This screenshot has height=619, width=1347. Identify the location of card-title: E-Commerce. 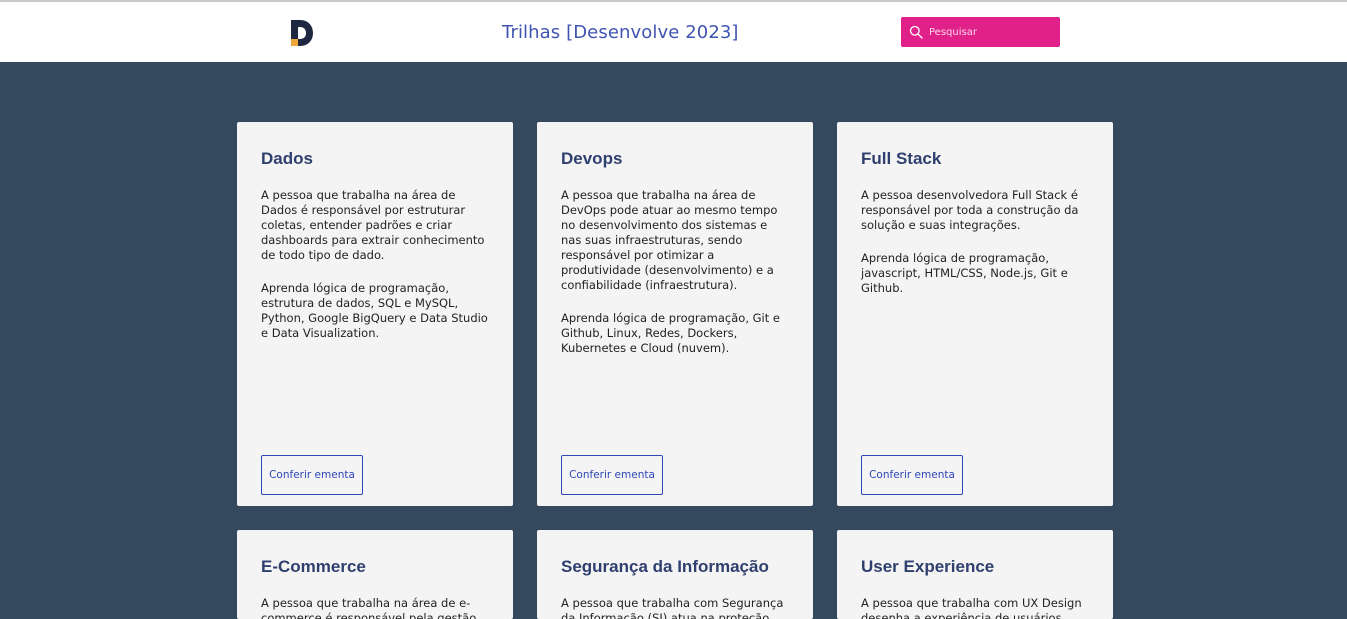
(313, 566).